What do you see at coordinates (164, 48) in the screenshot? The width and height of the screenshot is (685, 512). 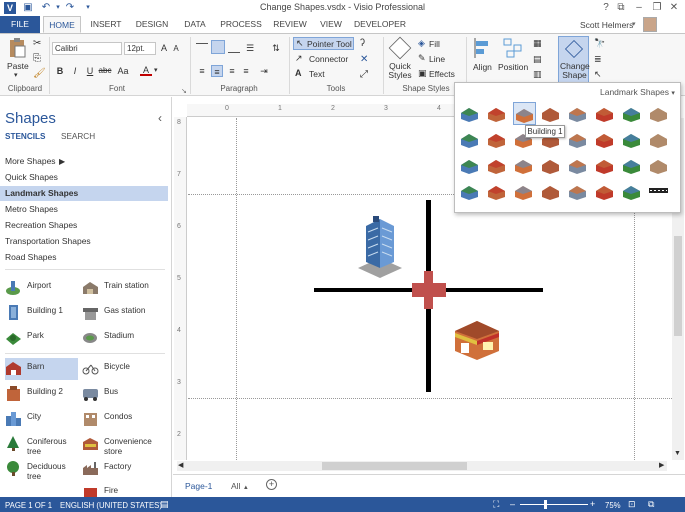 I see `grow-font-icon: A` at bounding box center [164, 48].